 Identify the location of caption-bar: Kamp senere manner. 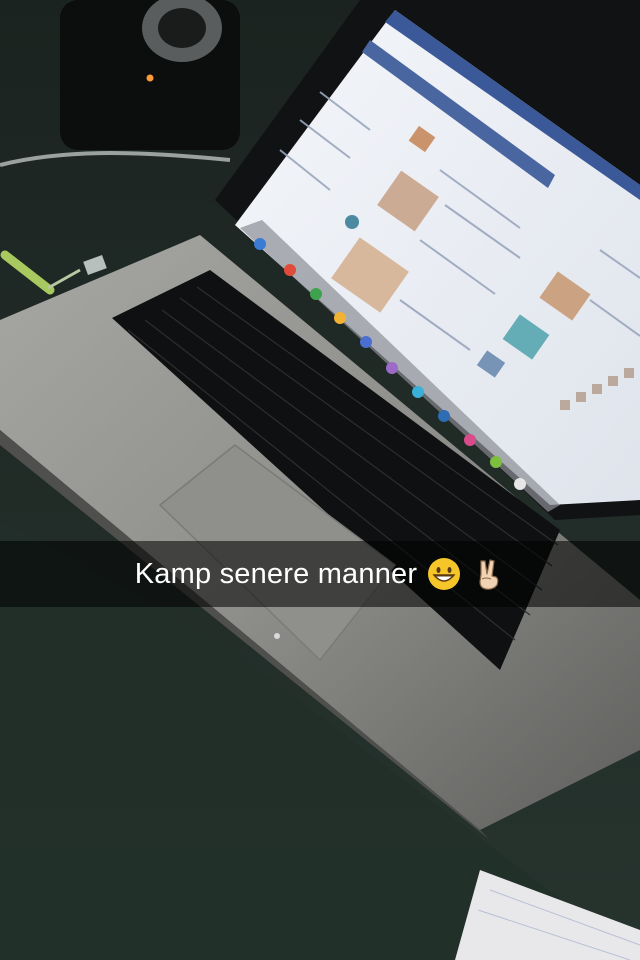
(320, 574).